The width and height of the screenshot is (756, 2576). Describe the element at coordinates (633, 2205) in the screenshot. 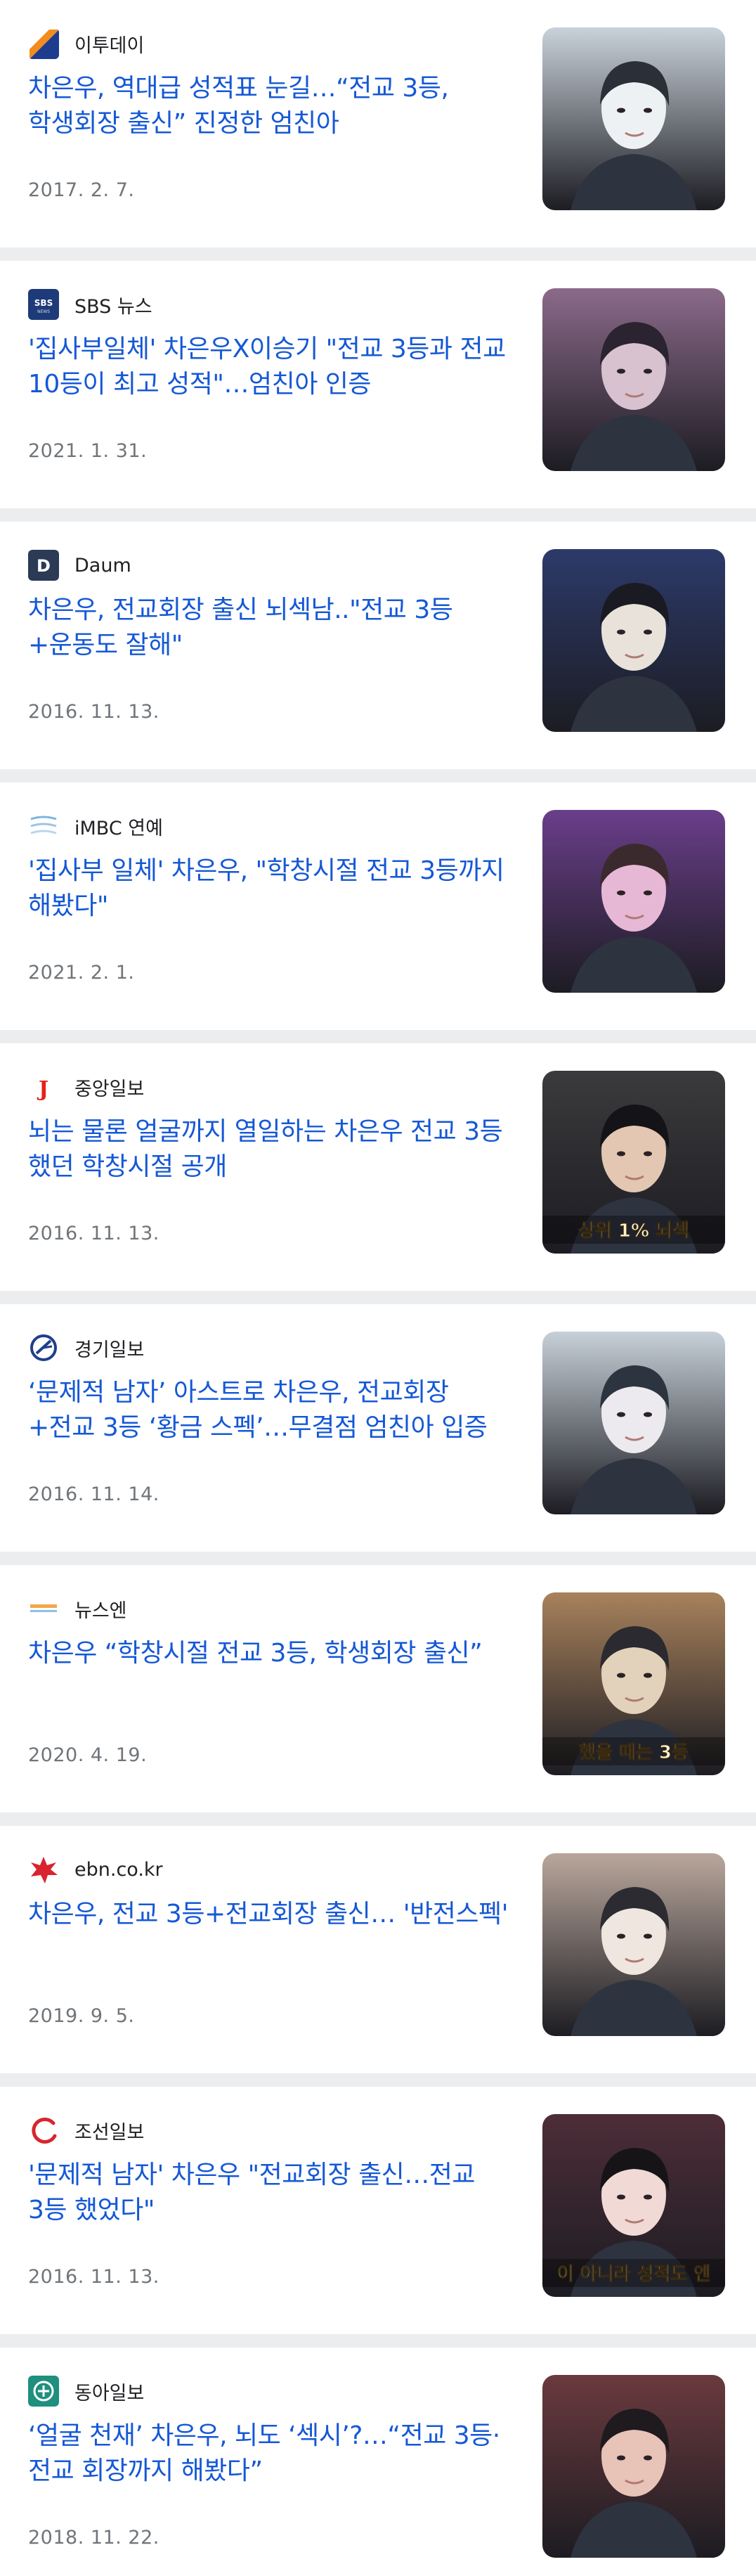

I see `article-thumbnail: 이 아니라 성적도 엔` at that location.